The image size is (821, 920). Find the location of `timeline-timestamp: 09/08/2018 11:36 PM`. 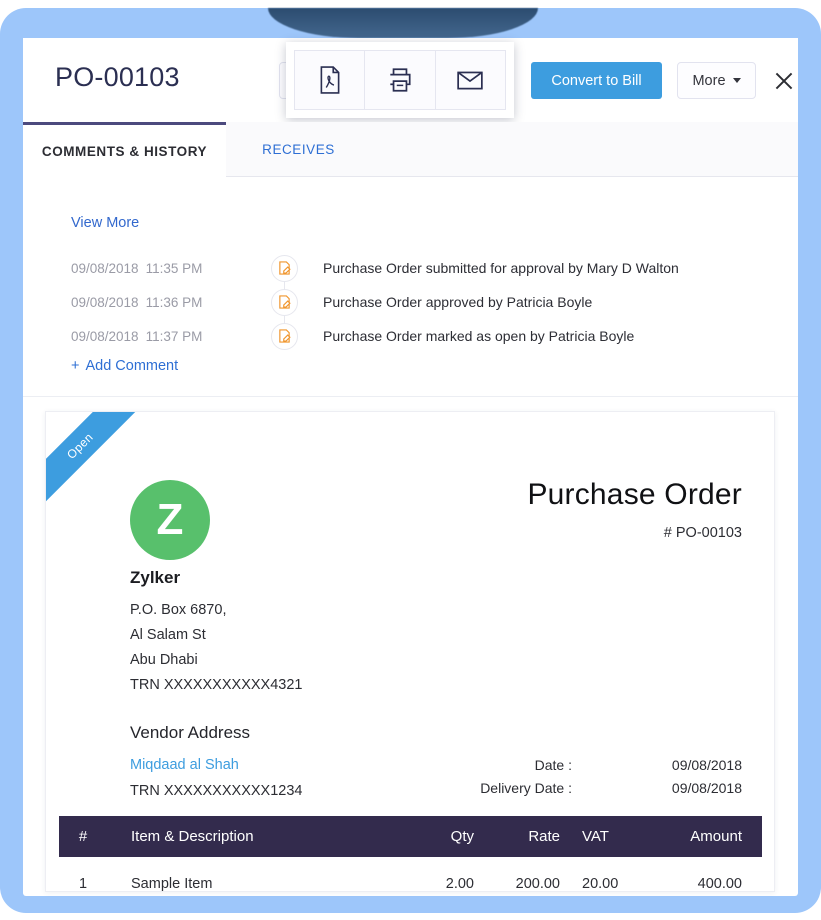

timeline-timestamp: 09/08/2018 11:36 PM is located at coordinates (171, 302).